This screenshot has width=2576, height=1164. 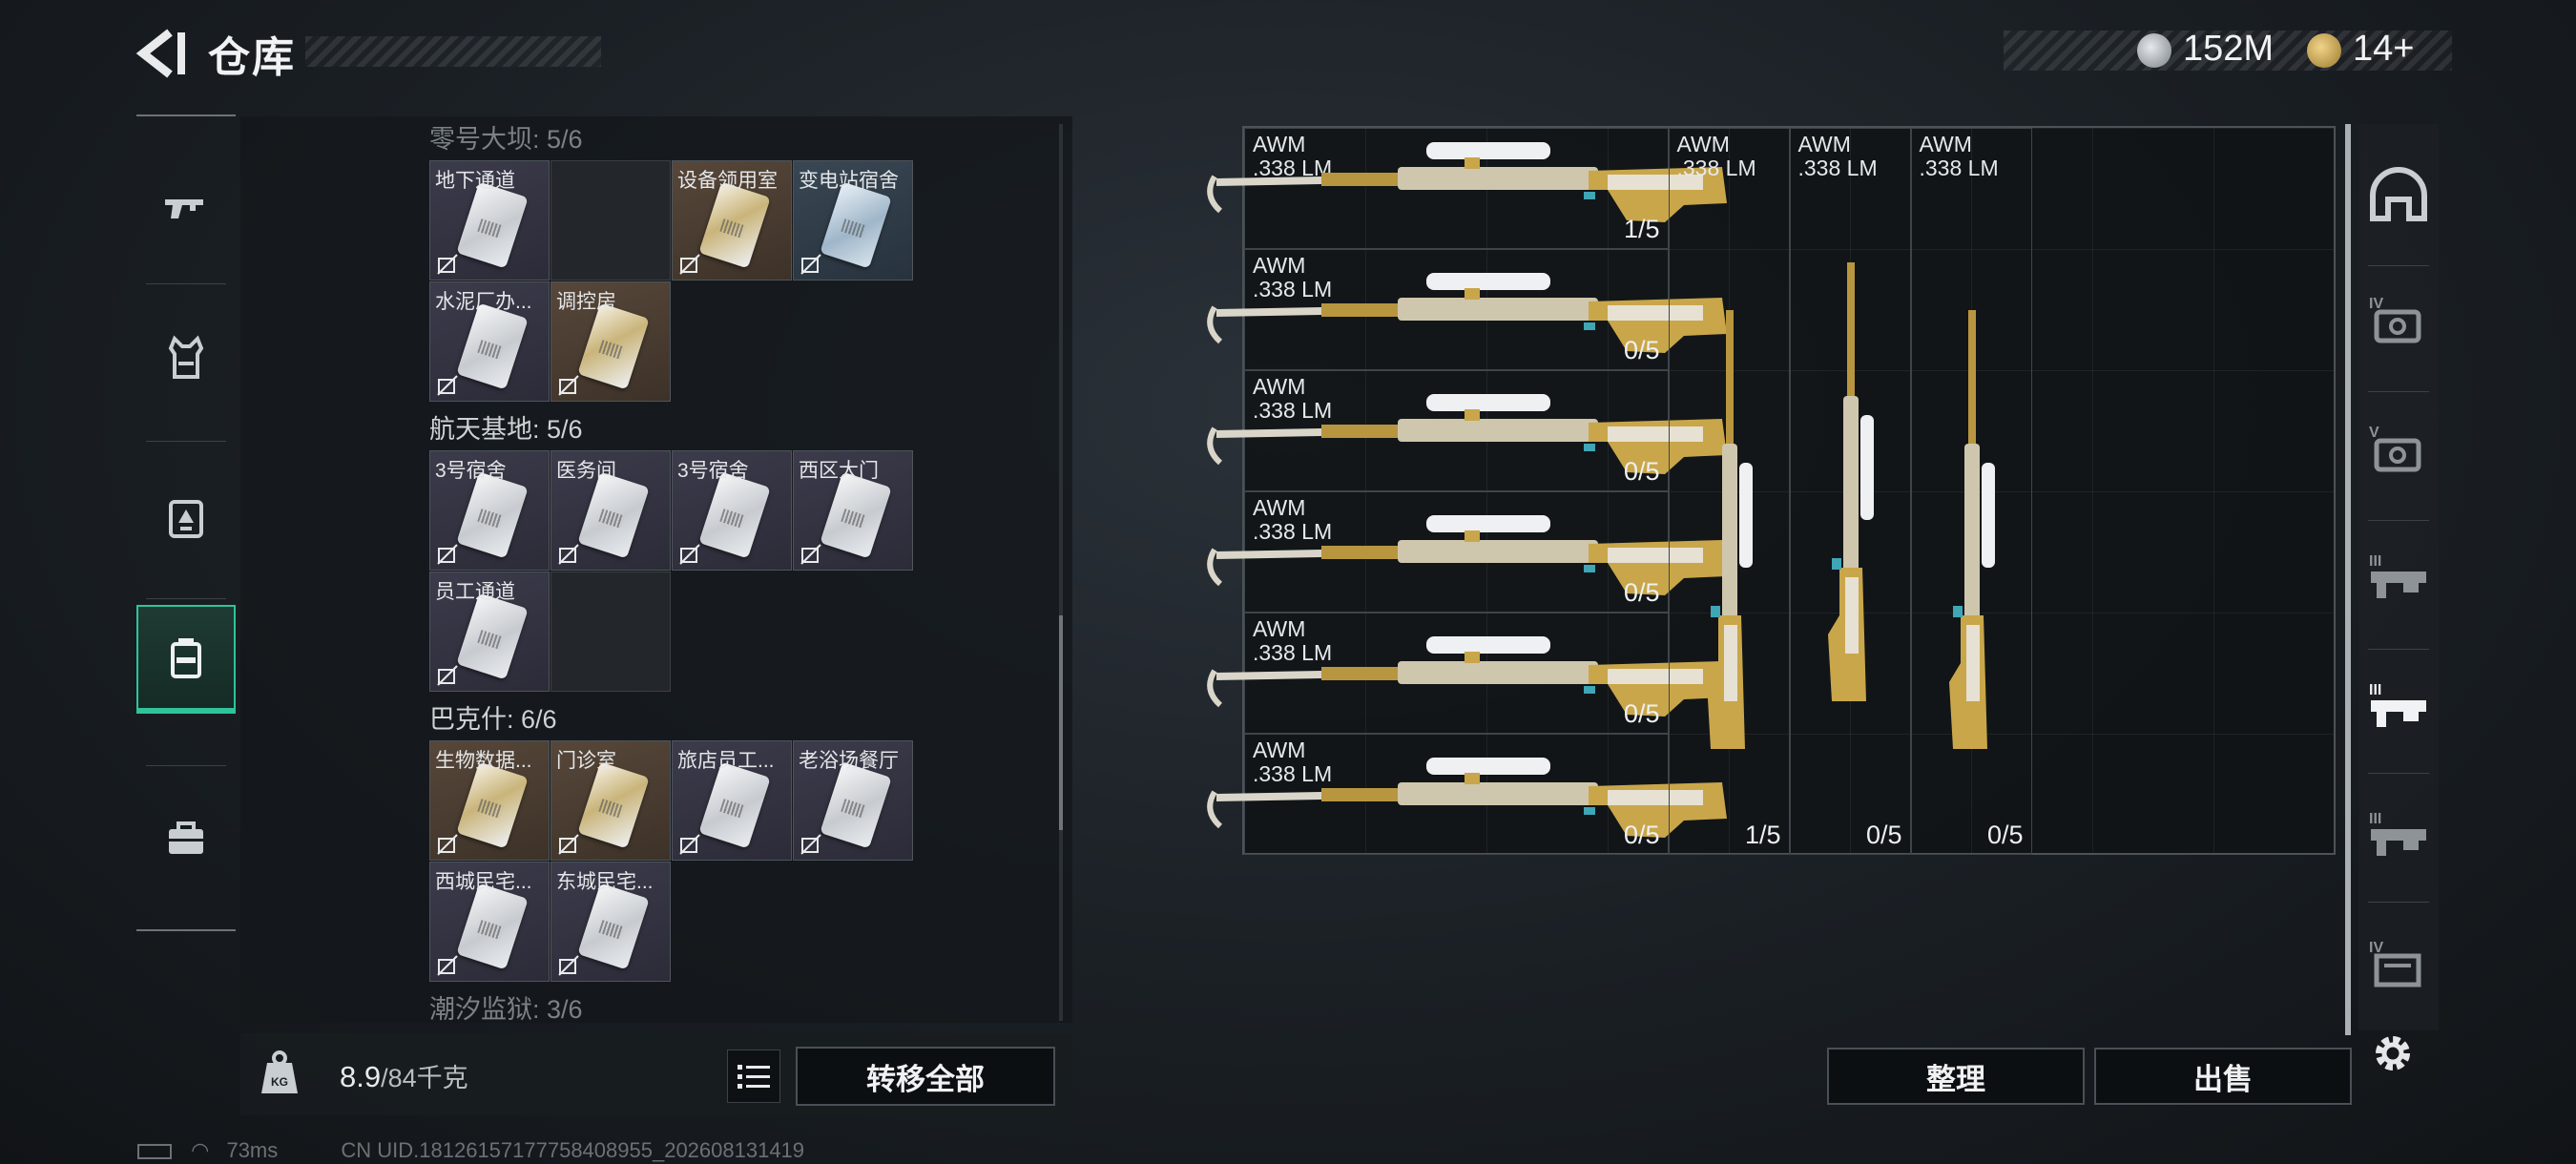 I want to click on svg-text: III, so click(x=2375, y=690).